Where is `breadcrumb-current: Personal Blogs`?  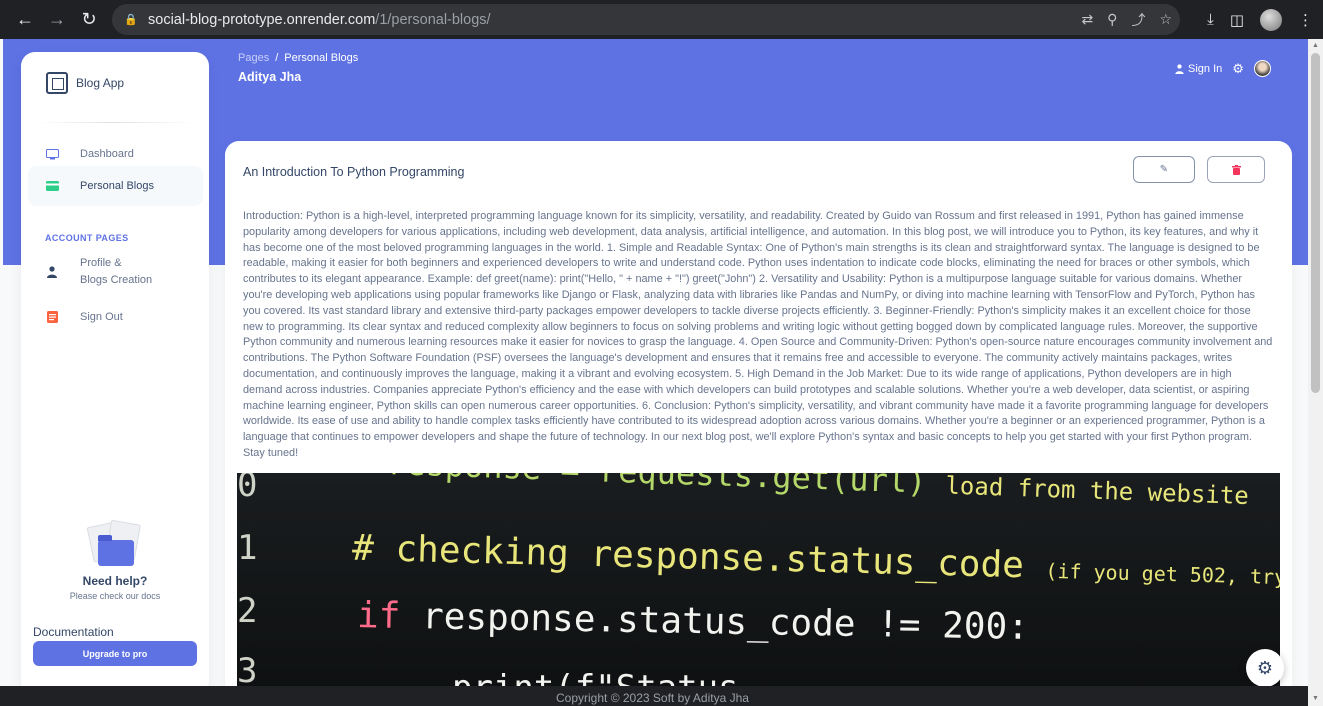
breadcrumb-current: Personal Blogs is located at coordinates (321, 58).